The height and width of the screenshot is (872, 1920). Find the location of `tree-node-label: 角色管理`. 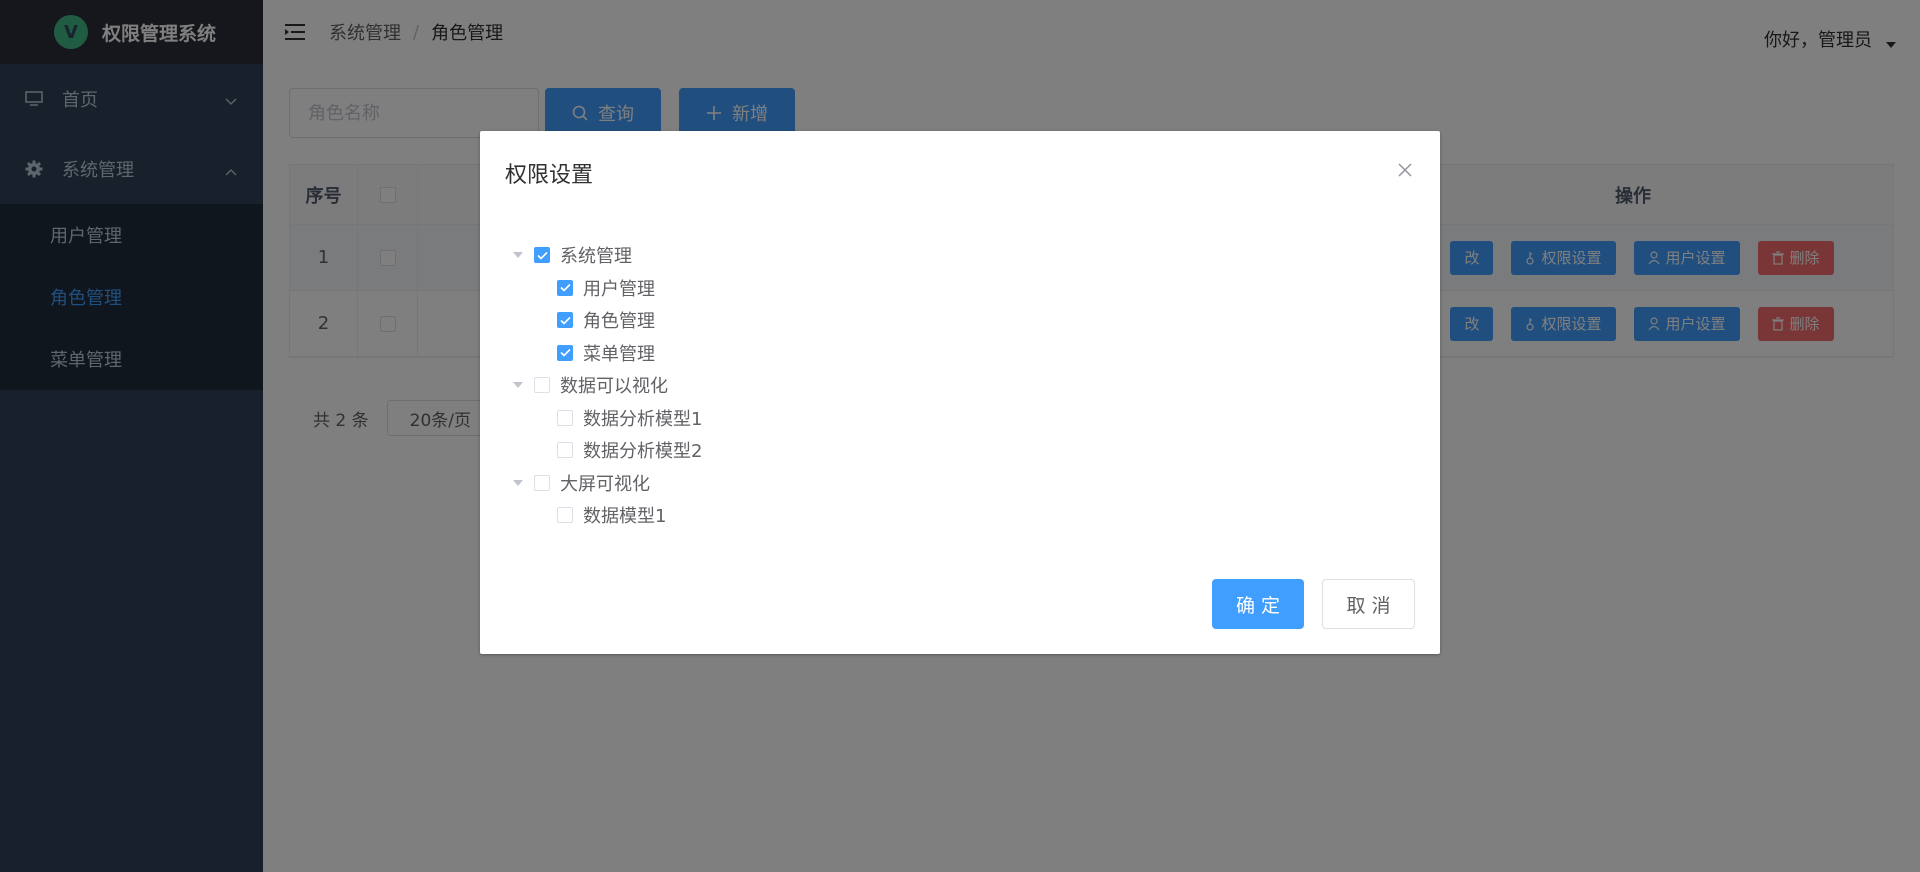

tree-node-label: 角色管理 is located at coordinates (619, 322).